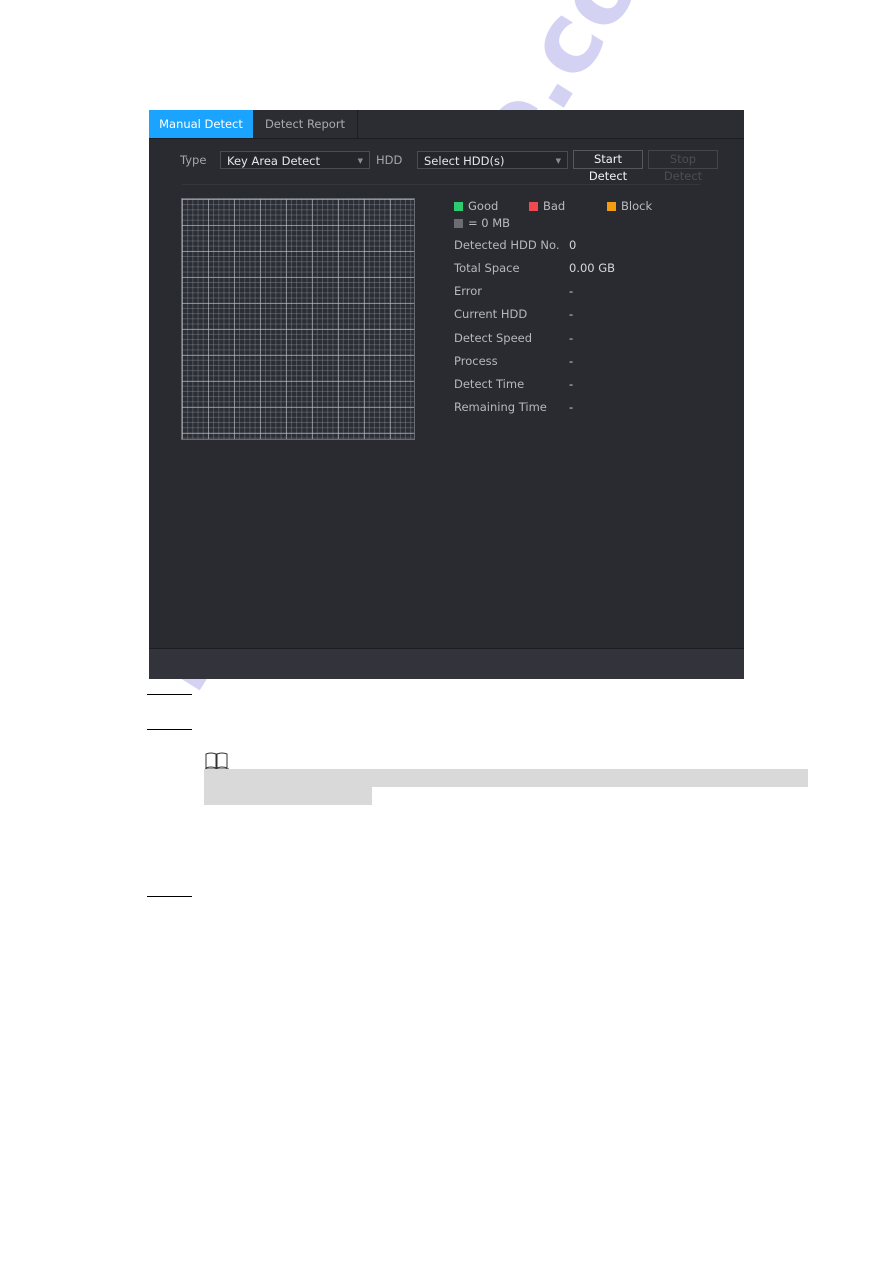 The width and height of the screenshot is (893, 1263). I want to click on book-note-icon, so click(217, 761).